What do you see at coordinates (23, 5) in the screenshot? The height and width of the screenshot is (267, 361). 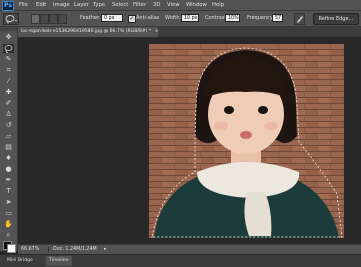 I see `menu-file: File` at bounding box center [23, 5].